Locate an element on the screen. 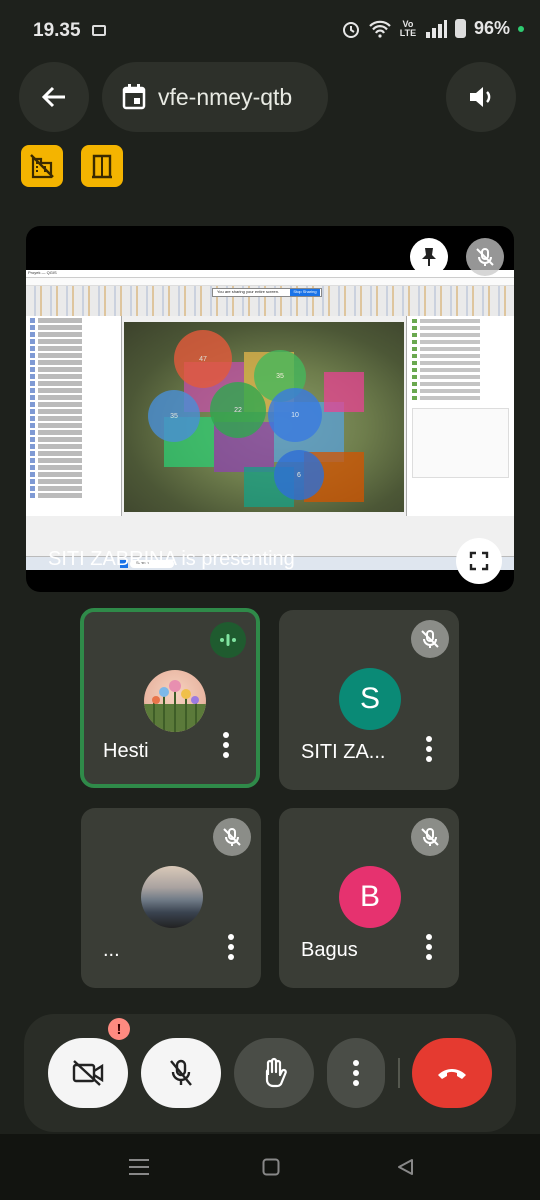 The image size is (540, 1200). camera-off-icon is located at coordinates (88, 1073).